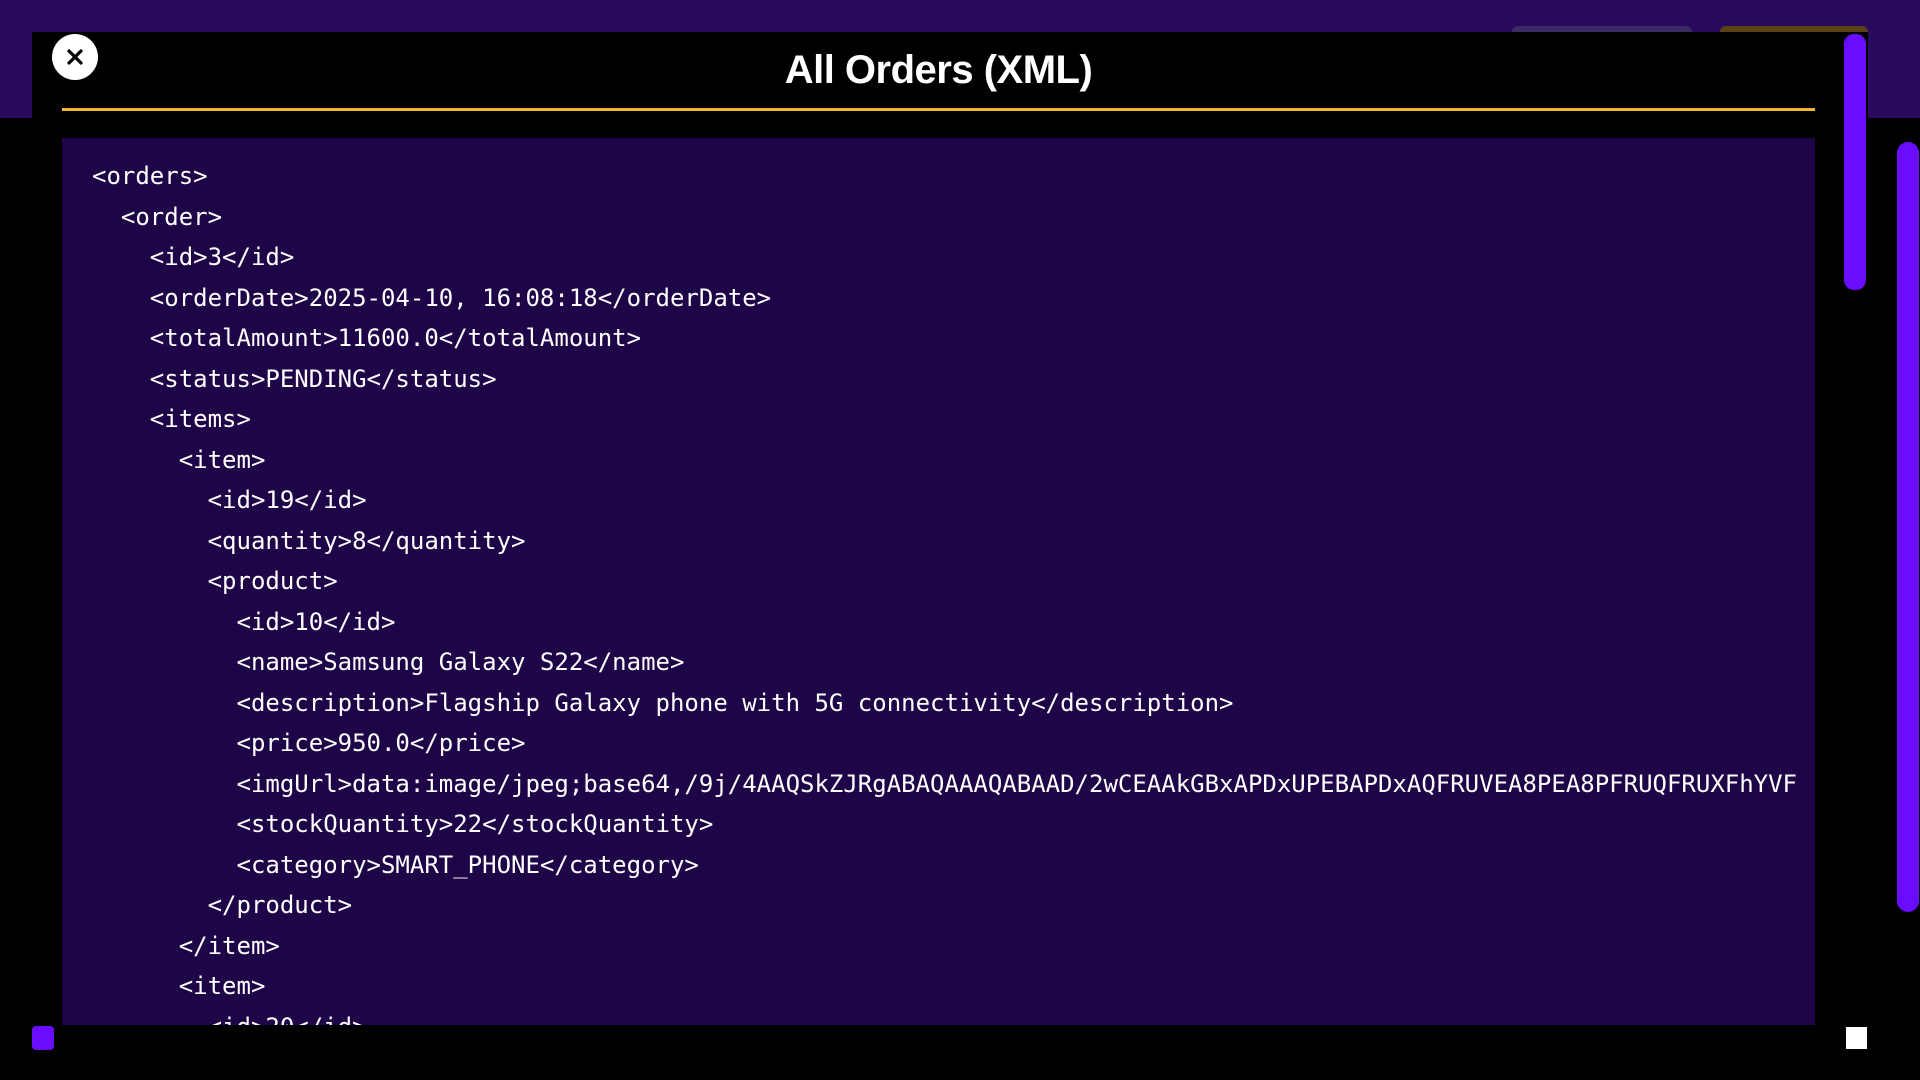  Describe the element at coordinates (186, 945) in the screenshot. I see `code-line: </item>` at that location.